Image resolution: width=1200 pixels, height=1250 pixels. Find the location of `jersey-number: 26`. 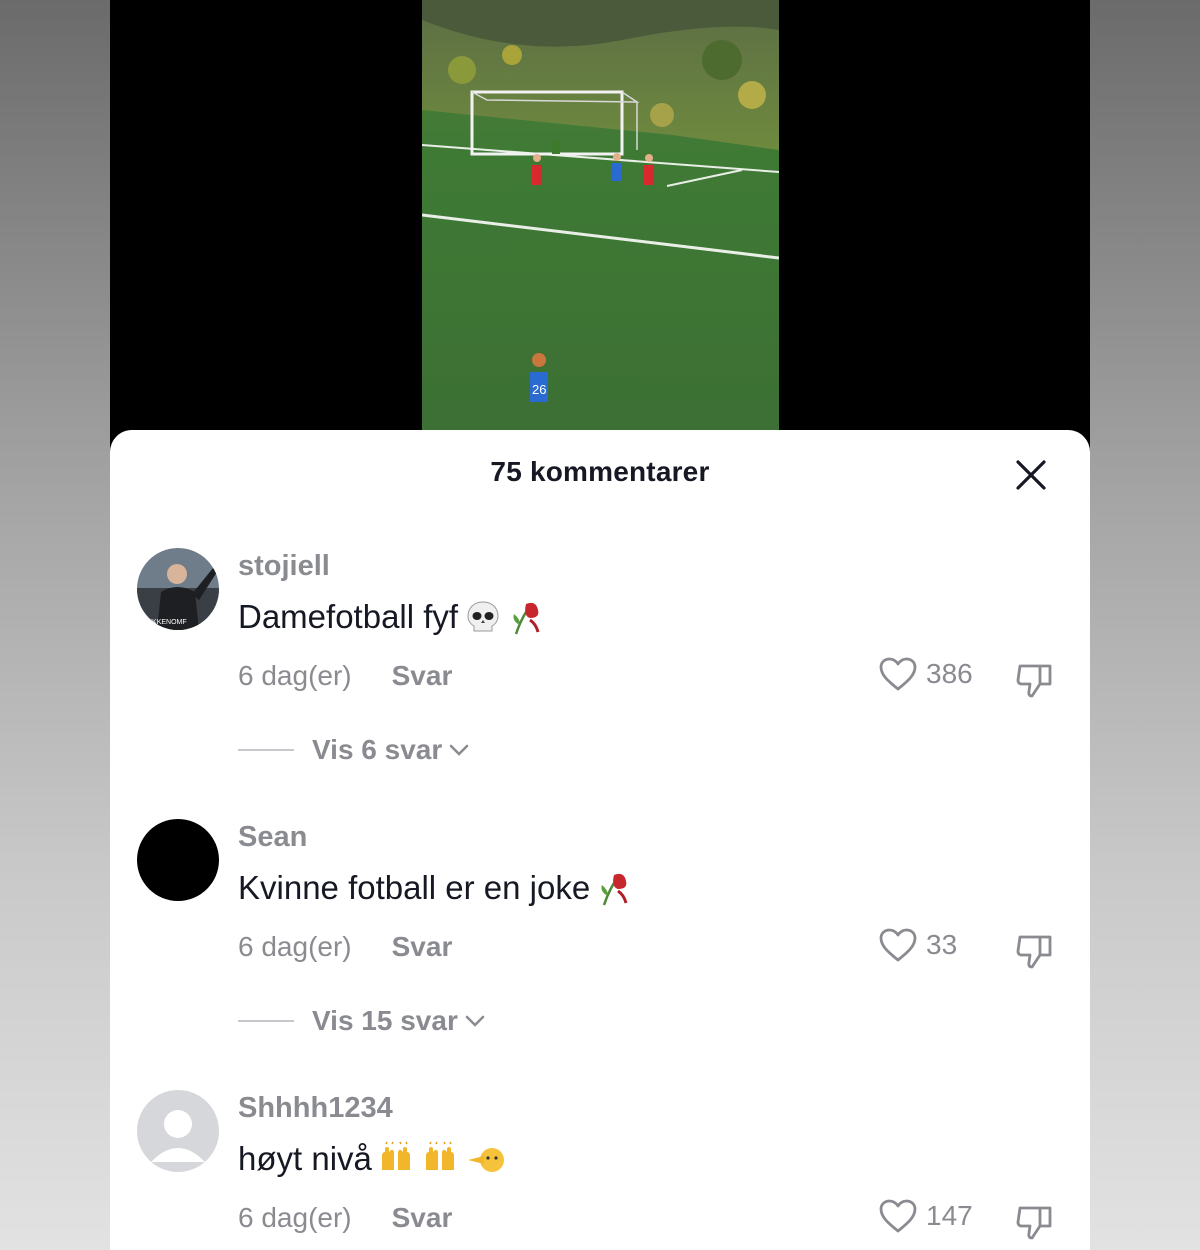

jersey-number: 26 is located at coordinates (539, 389).